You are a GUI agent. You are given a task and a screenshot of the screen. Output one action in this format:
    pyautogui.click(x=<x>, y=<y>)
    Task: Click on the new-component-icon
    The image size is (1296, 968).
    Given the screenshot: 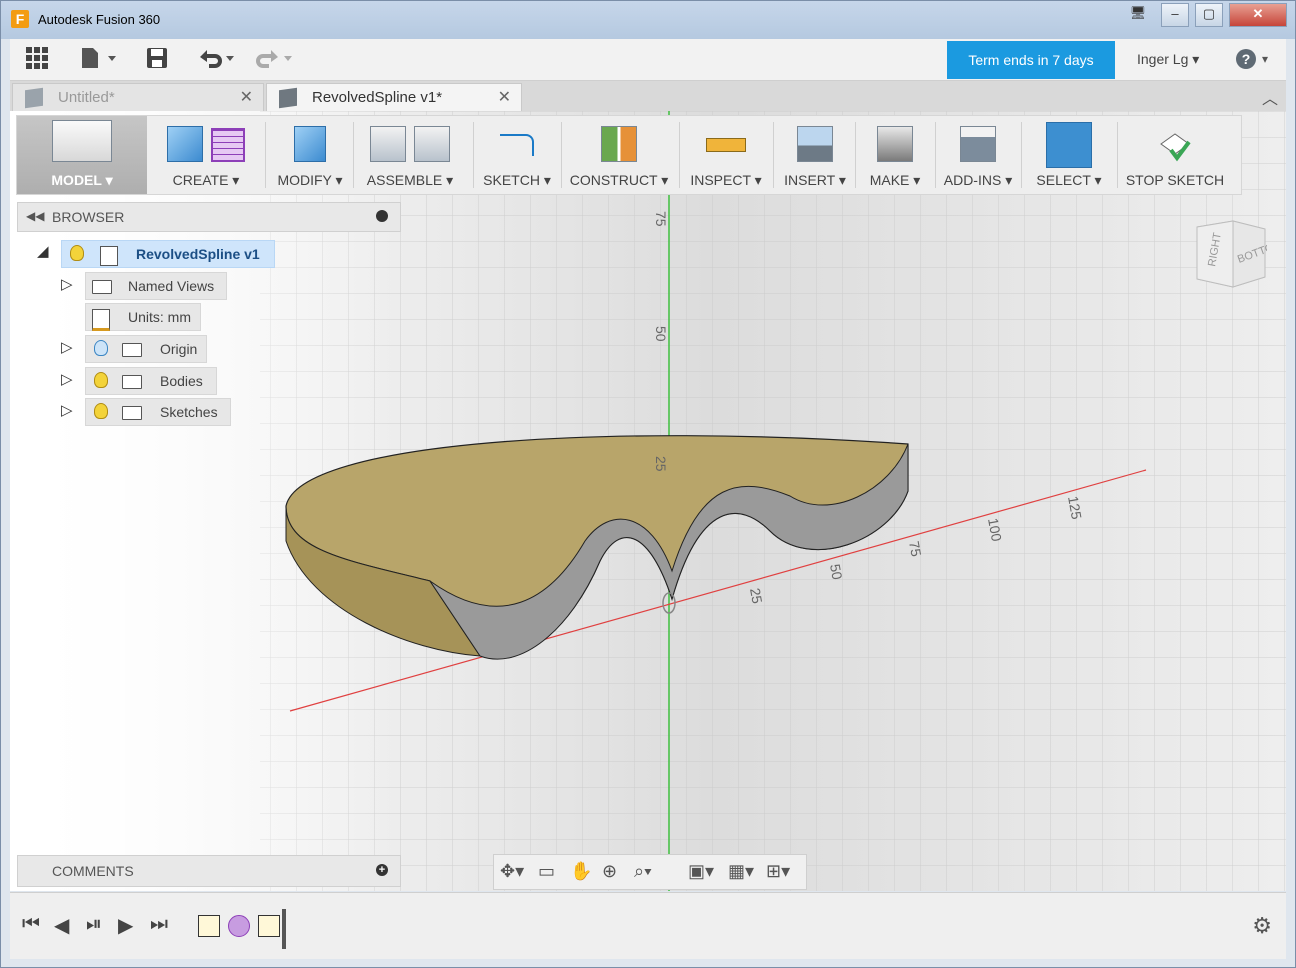 What is the action you would take?
    pyautogui.click(x=388, y=144)
    